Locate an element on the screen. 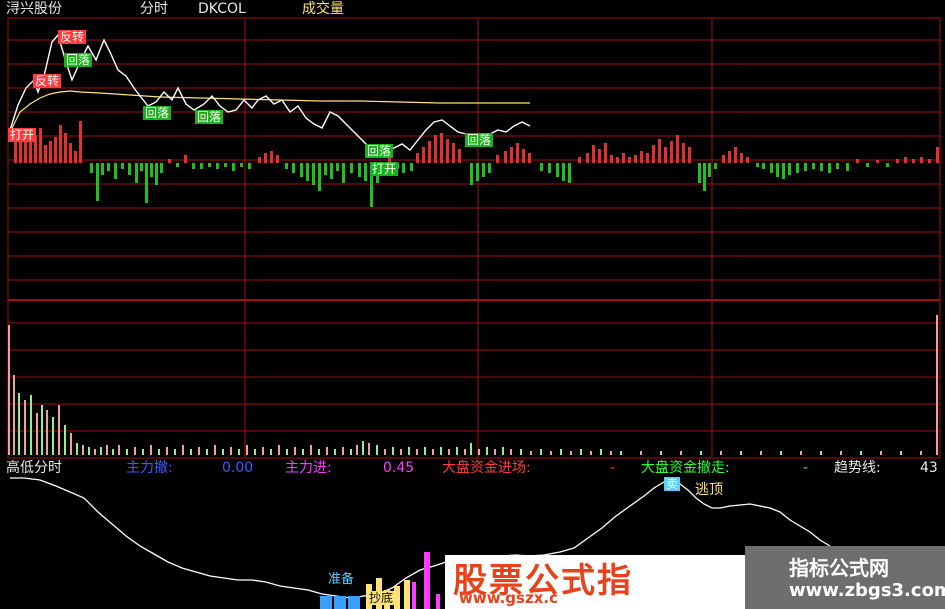  low-buy-tag: 打开 is located at coordinates (384, 169).